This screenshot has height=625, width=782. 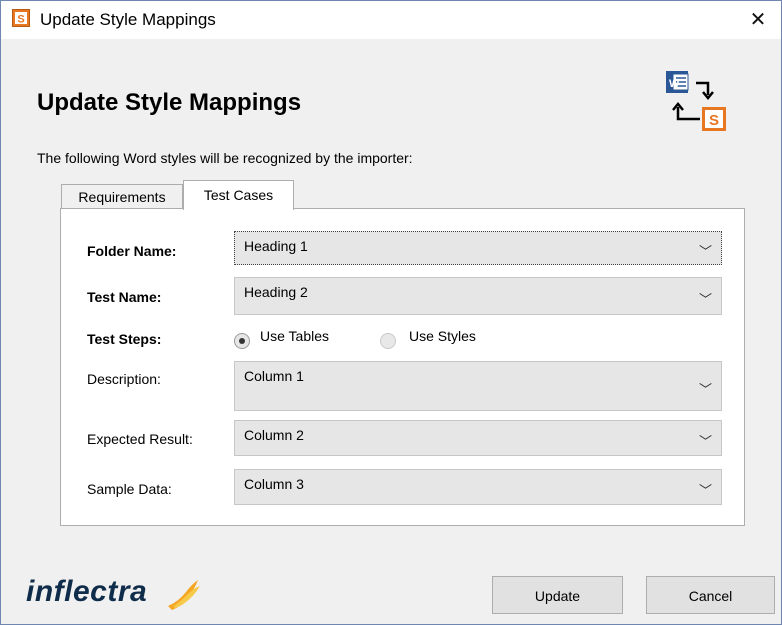 What do you see at coordinates (128, 19) in the screenshot?
I see `window-title: Update Style Mappings` at bounding box center [128, 19].